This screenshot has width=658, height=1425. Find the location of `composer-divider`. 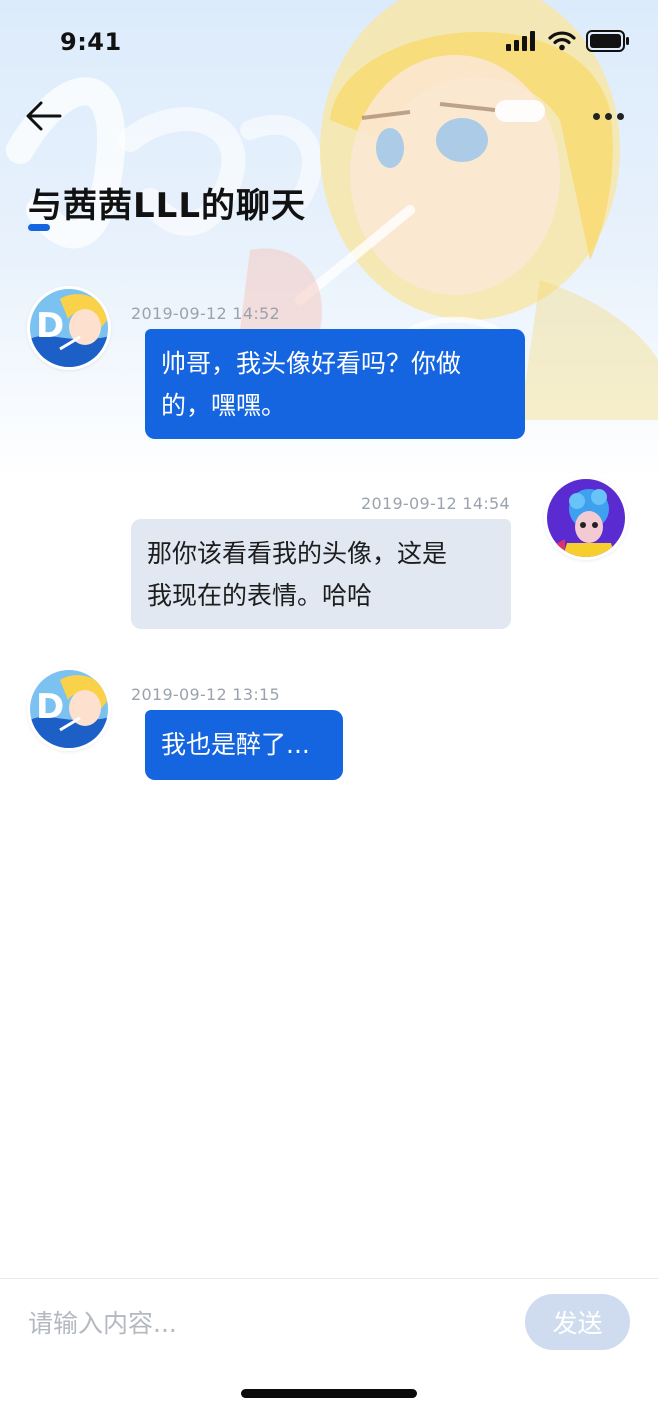

composer-divider is located at coordinates (329, 1278).